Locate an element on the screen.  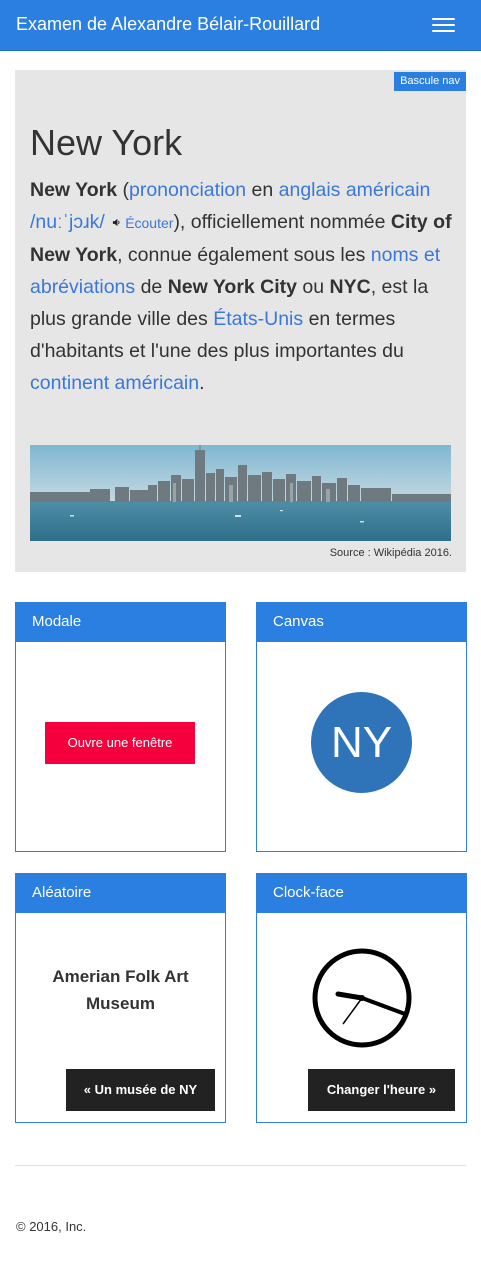
link-listen: Écouter is located at coordinates (149, 223).